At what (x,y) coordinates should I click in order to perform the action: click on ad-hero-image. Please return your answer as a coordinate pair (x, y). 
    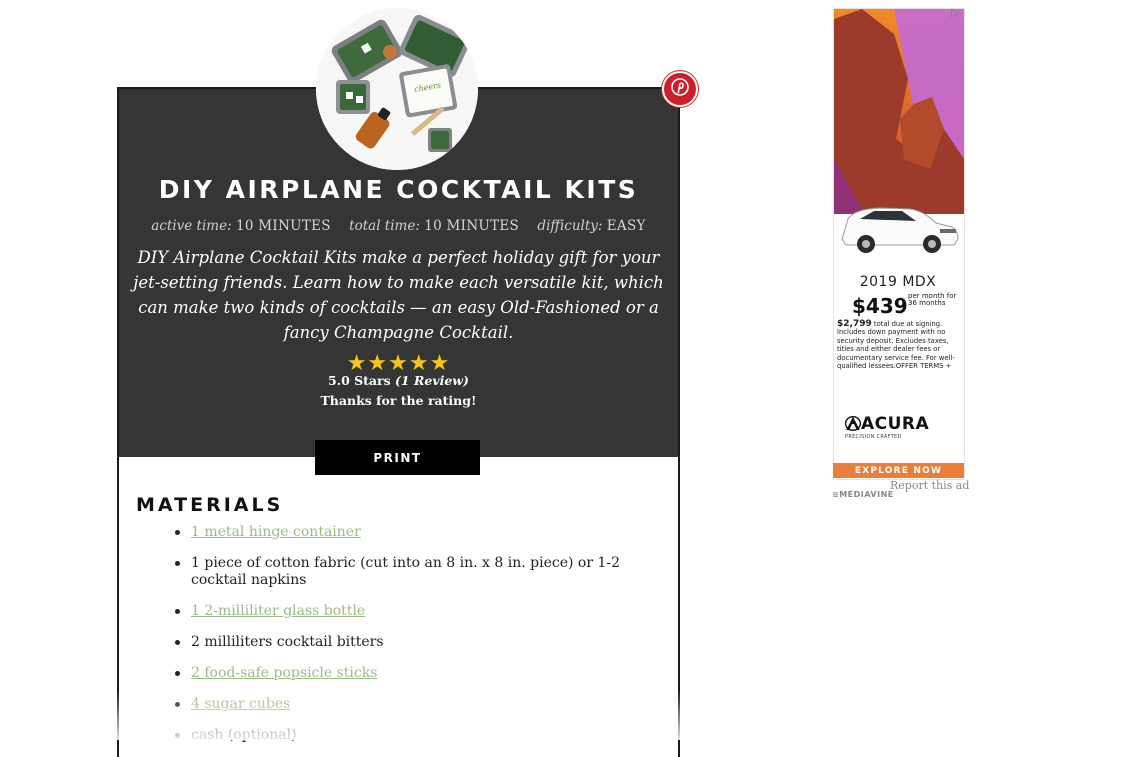
    Looking at the image, I should click on (899, 136).